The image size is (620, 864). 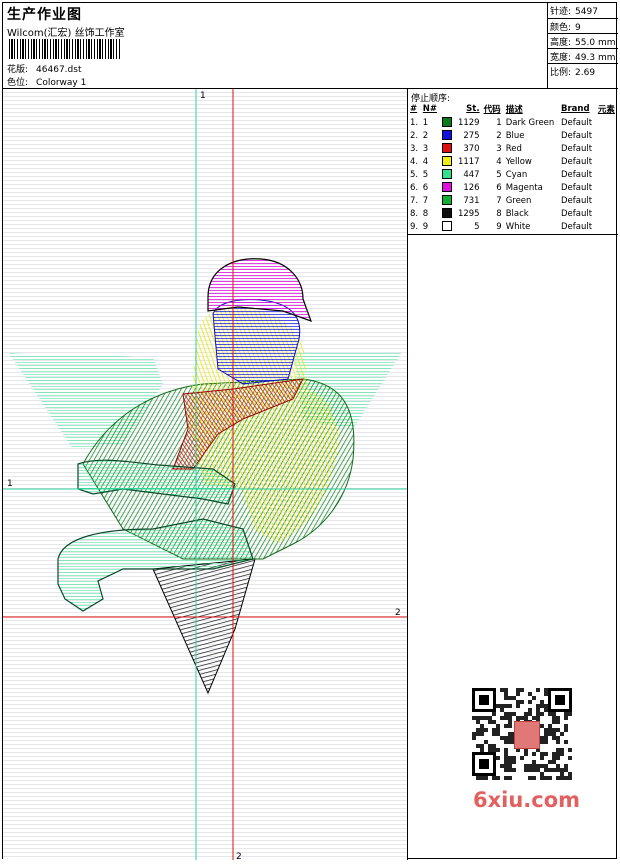 What do you see at coordinates (425, 200) in the screenshot?
I see `row-number: 7` at bounding box center [425, 200].